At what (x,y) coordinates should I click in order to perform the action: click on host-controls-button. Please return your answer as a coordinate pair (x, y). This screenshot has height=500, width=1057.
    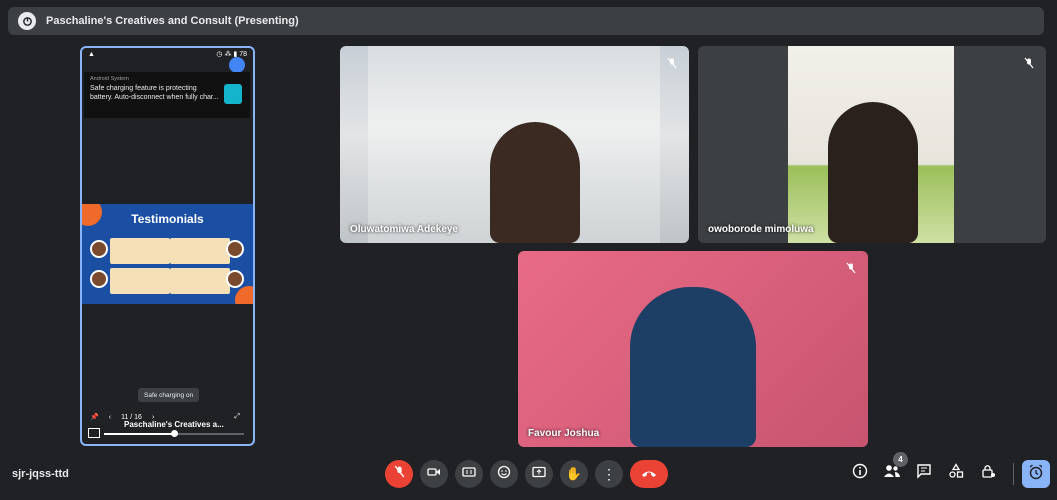
    Looking at the image, I should click on (988, 473).